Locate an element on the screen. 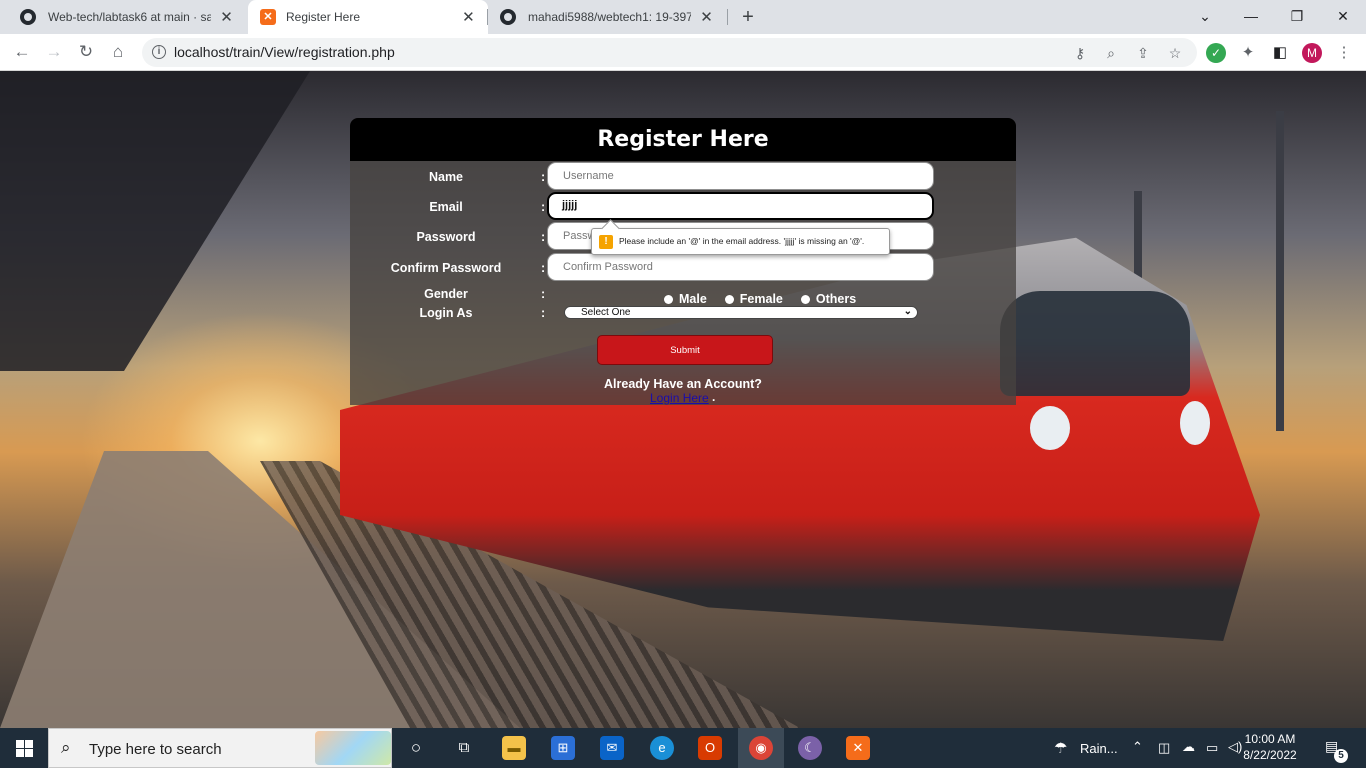 The image size is (1366, 768). chrome-icon: ◉ is located at coordinates (761, 748).